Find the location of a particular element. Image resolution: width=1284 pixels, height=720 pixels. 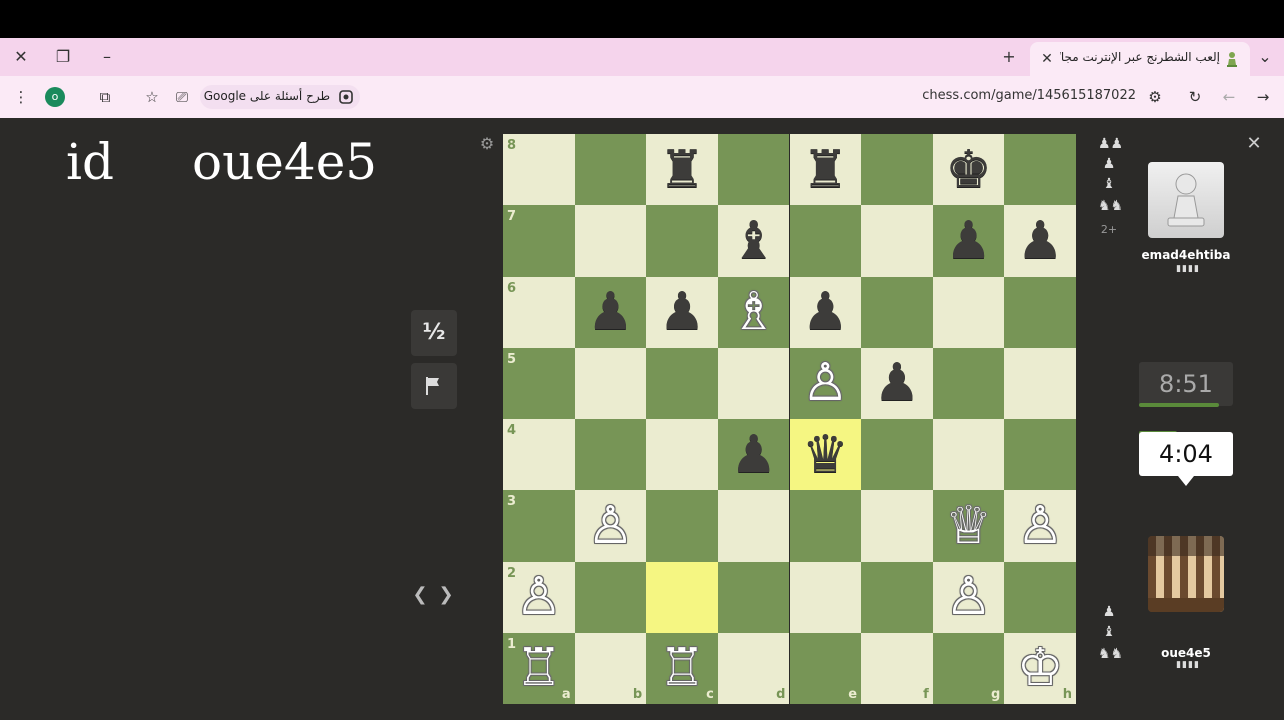

reload-icon: ↻ is located at coordinates (1195, 97).